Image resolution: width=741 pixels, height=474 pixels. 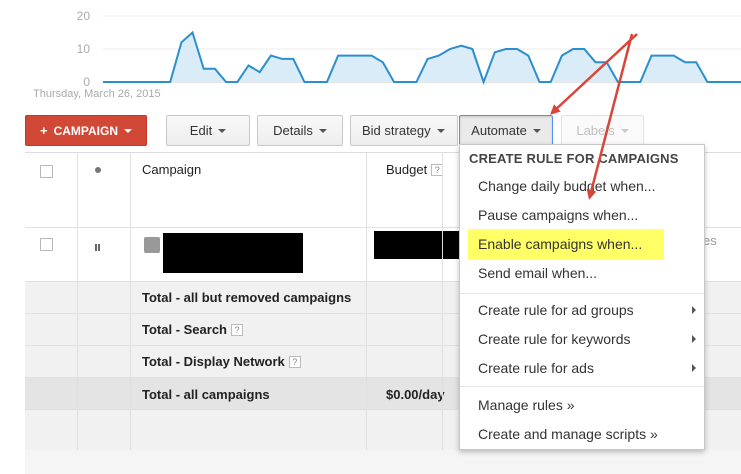 What do you see at coordinates (407, 169) in the screenshot?
I see `budget-header-label: Budget` at bounding box center [407, 169].